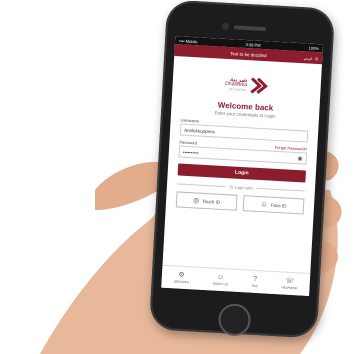 The image size is (363, 354). Describe the element at coordinates (181, 282) in the screenshot. I see `tab-services-label: SERVICES` at that location.